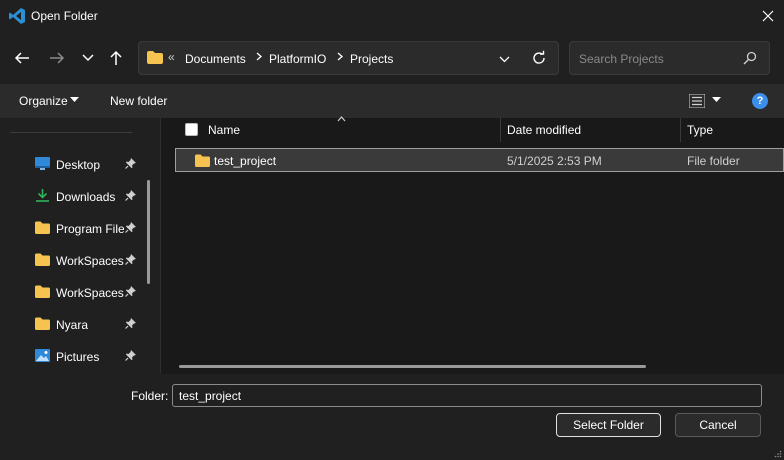 The image size is (784, 460). Describe the element at coordinates (150, 396) in the screenshot. I see `folder-field-label: Folder:` at that location.